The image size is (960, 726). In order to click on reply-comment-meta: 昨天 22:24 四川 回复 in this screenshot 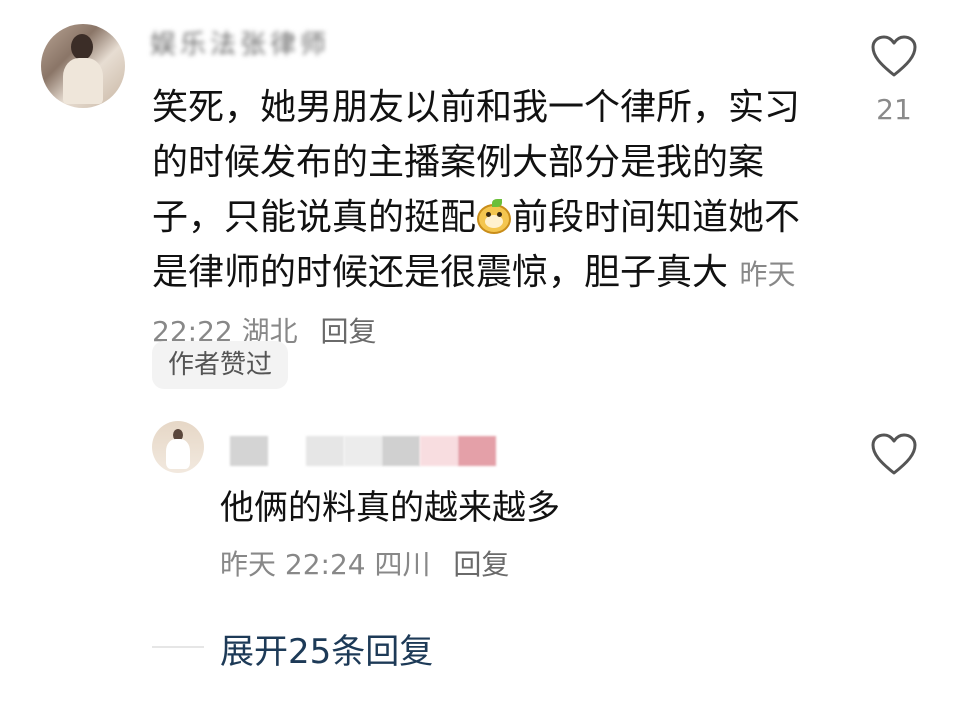, I will do `click(364, 563)`.